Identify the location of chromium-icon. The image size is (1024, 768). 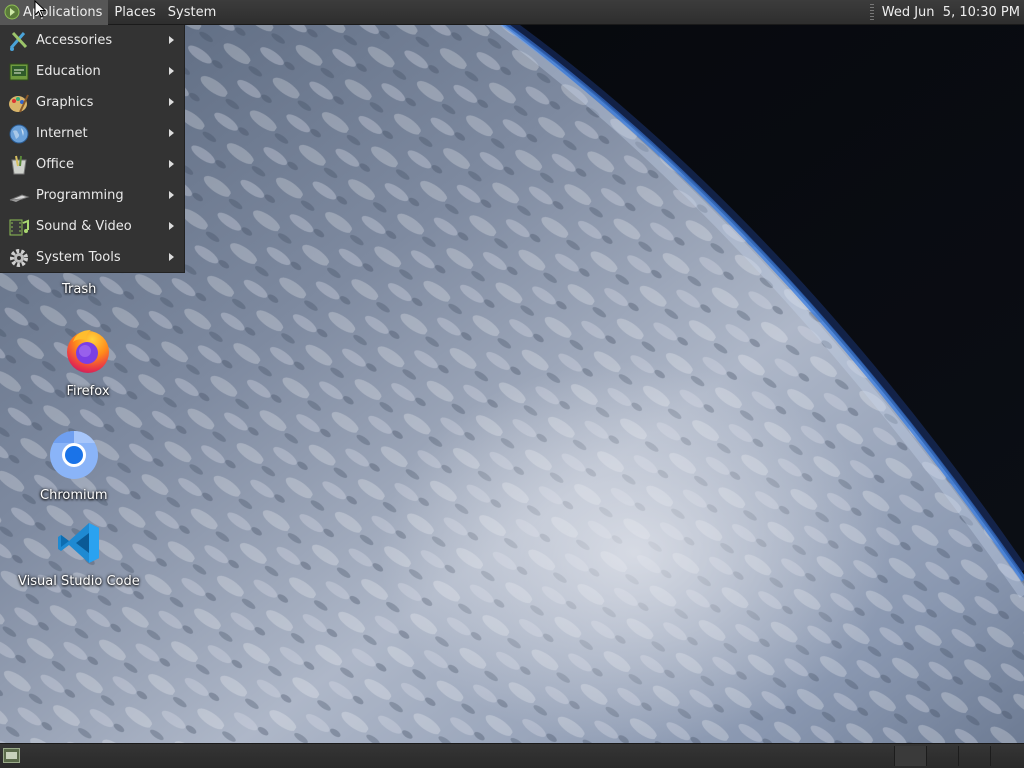
(74, 457).